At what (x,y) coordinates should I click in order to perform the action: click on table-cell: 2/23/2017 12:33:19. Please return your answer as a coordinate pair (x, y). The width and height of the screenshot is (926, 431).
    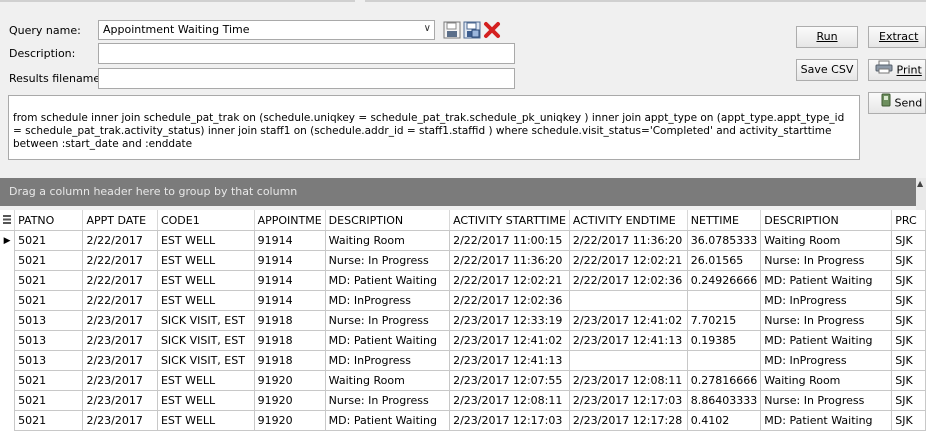
    Looking at the image, I should click on (509, 320).